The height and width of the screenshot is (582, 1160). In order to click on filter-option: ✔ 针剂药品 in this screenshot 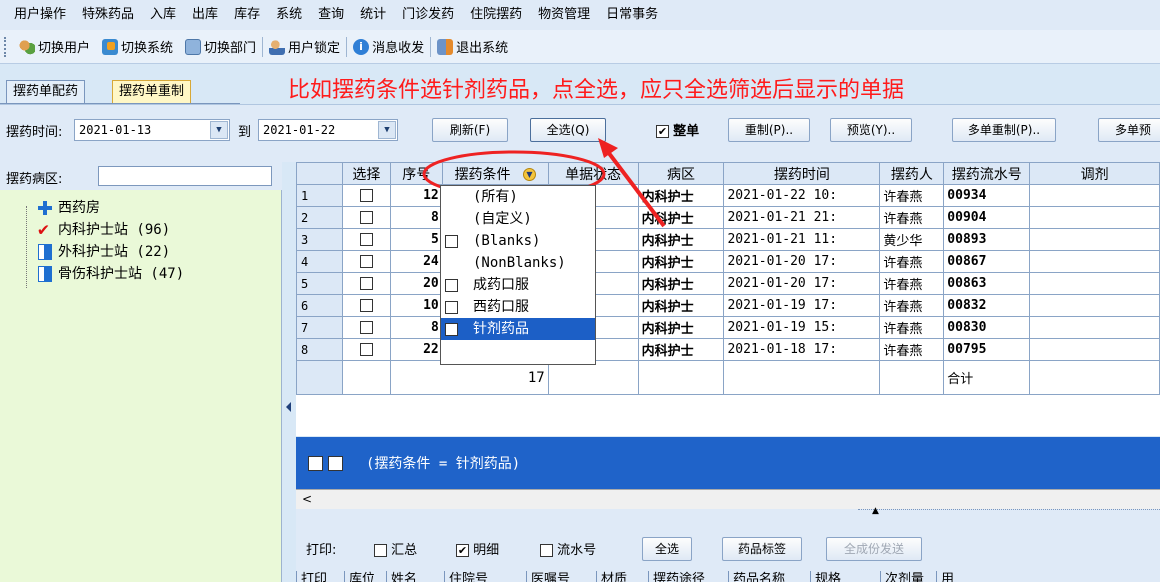, I will do `click(518, 329)`.